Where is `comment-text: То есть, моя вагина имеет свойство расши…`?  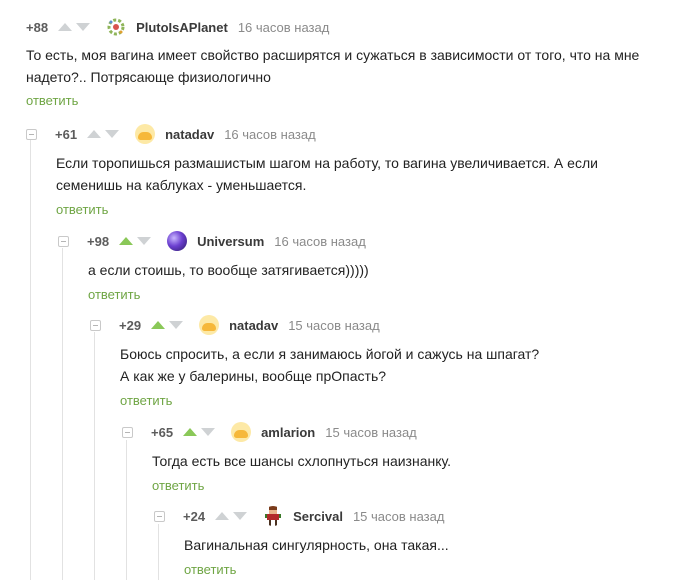 comment-text: То есть, моя вагина имеет свойство расши… is located at coordinates (333, 66).